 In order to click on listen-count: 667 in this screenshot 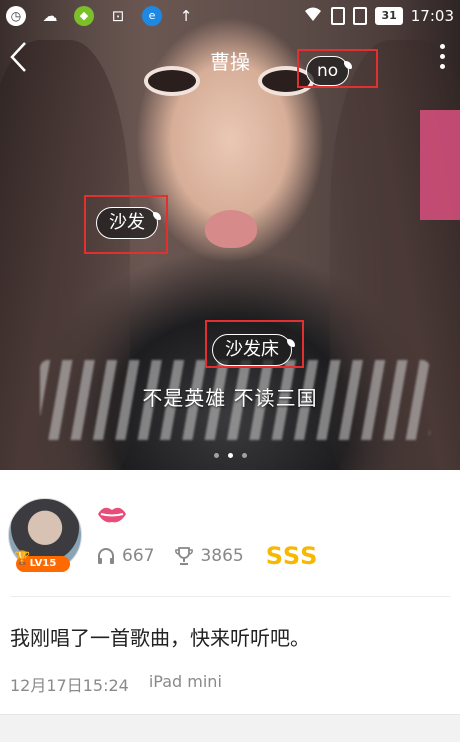, I will do `click(138, 556)`.